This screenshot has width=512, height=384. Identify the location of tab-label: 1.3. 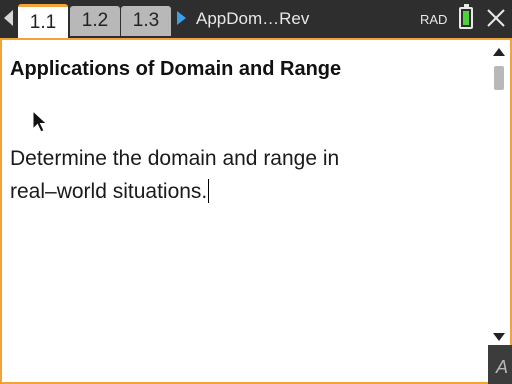
(146, 20).